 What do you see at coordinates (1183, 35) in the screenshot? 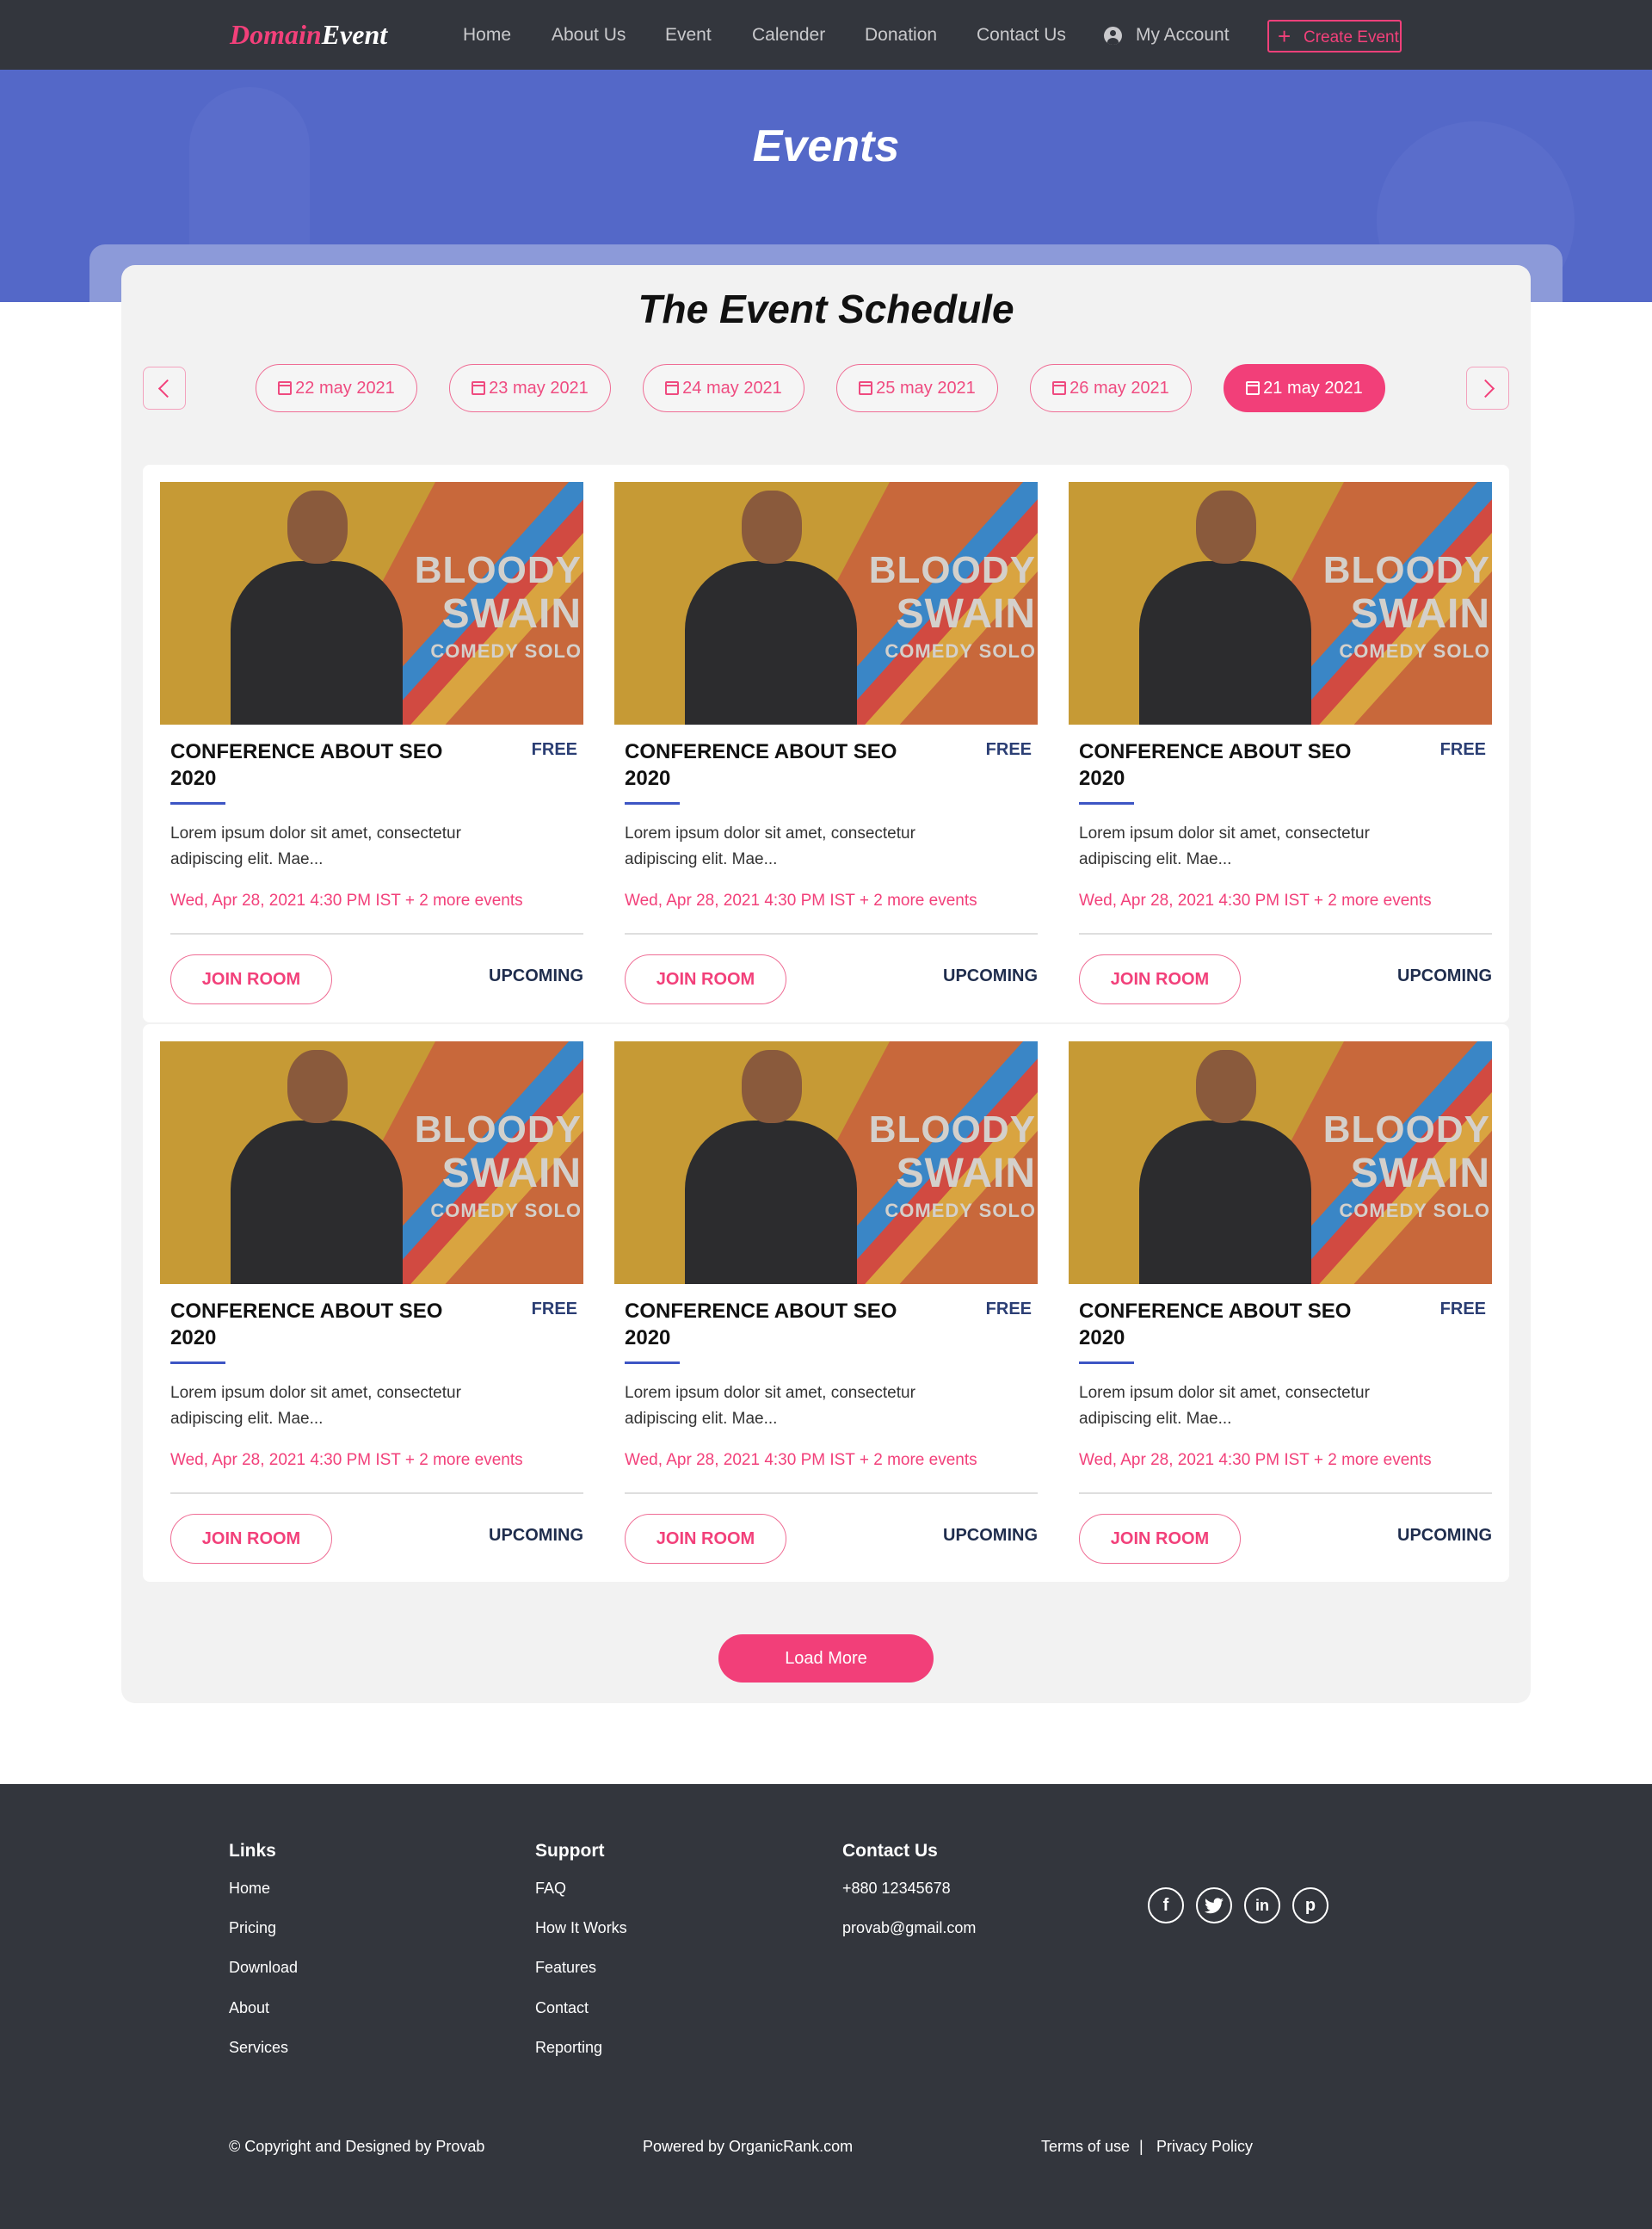
I see `nav-my-account-link: My Account` at bounding box center [1183, 35].